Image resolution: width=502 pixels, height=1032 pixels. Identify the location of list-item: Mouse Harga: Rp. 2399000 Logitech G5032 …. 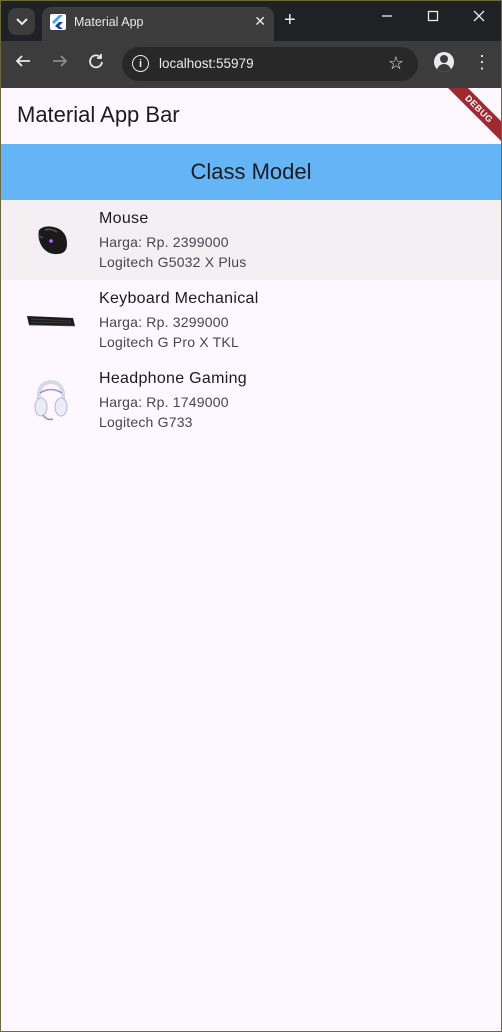
(251, 240).